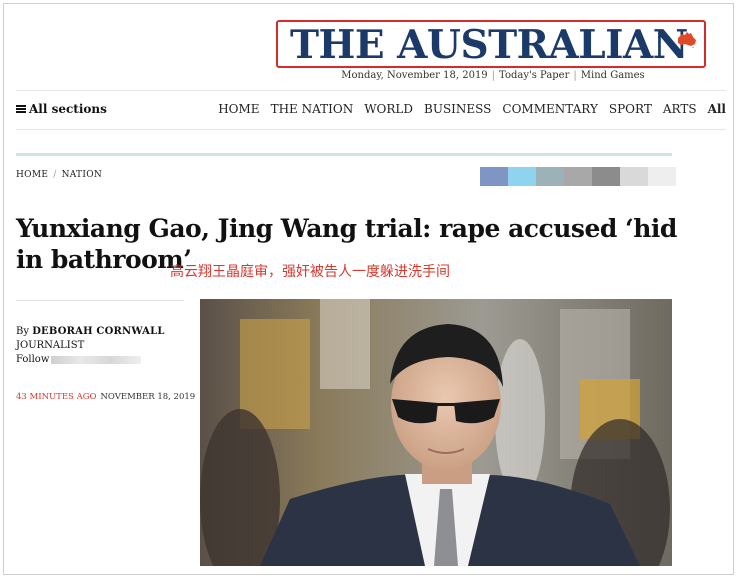 The width and height of the screenshot is (739, 578). Describe the element at coordinates (344, 154) in the screenshot. I see `section-divider` at that location.